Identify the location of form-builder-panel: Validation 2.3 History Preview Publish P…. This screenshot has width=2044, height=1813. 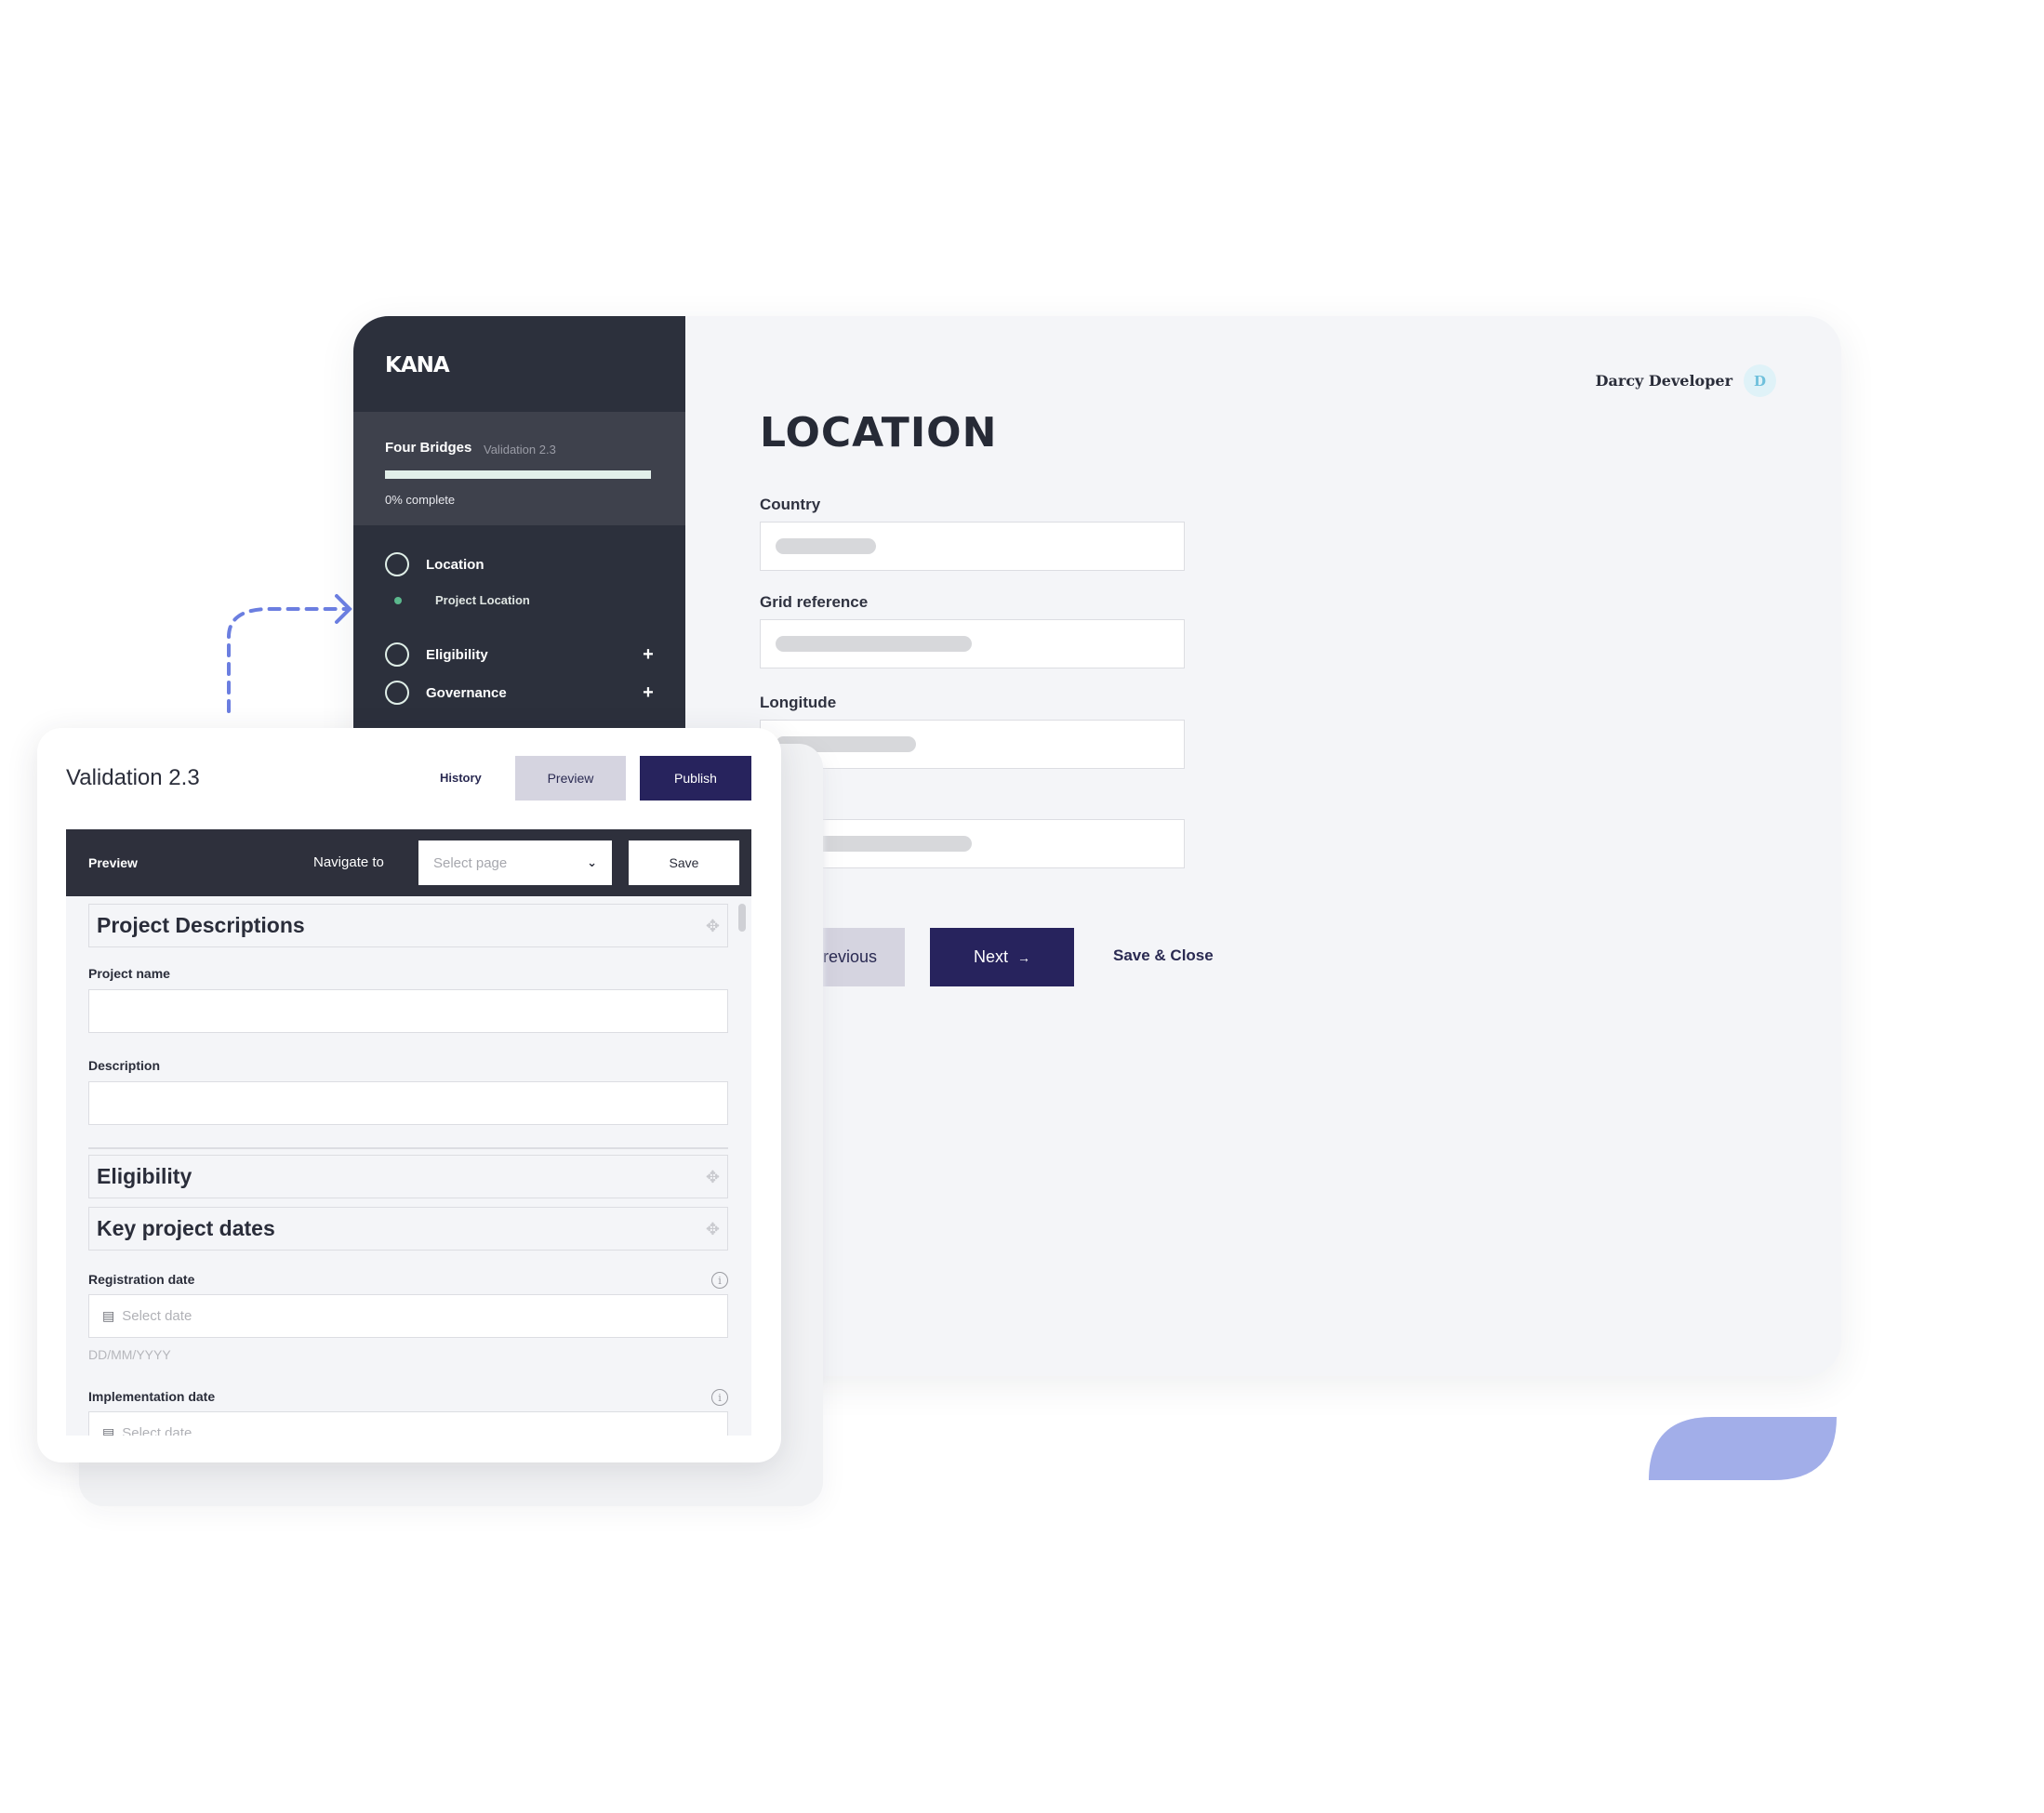
(409, 1095).